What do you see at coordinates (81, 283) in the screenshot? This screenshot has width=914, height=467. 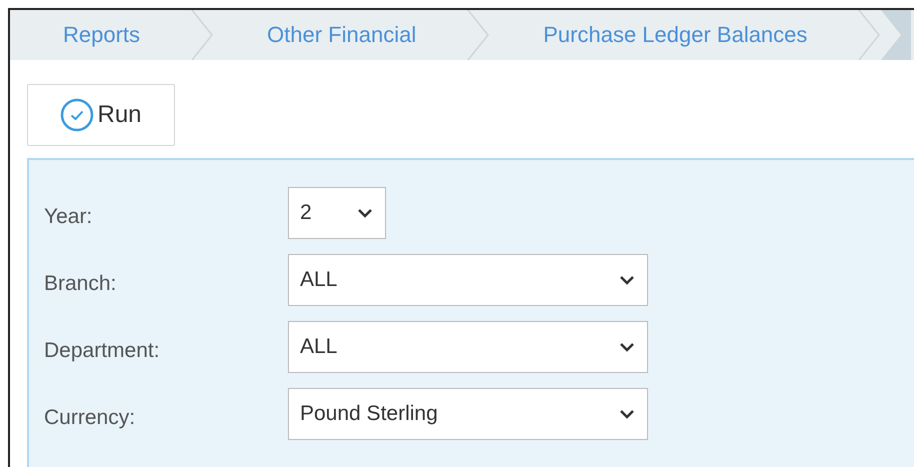 I see `field-label: Branch:` at bounding box center [81, 283].